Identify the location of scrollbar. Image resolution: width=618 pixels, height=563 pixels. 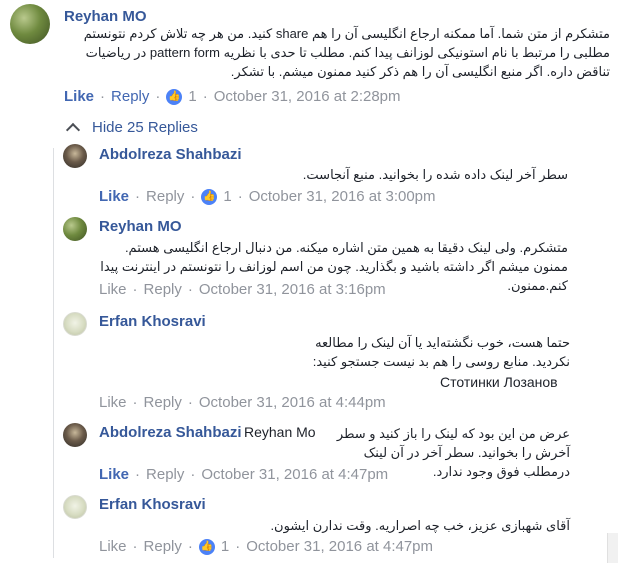
(612, 548).